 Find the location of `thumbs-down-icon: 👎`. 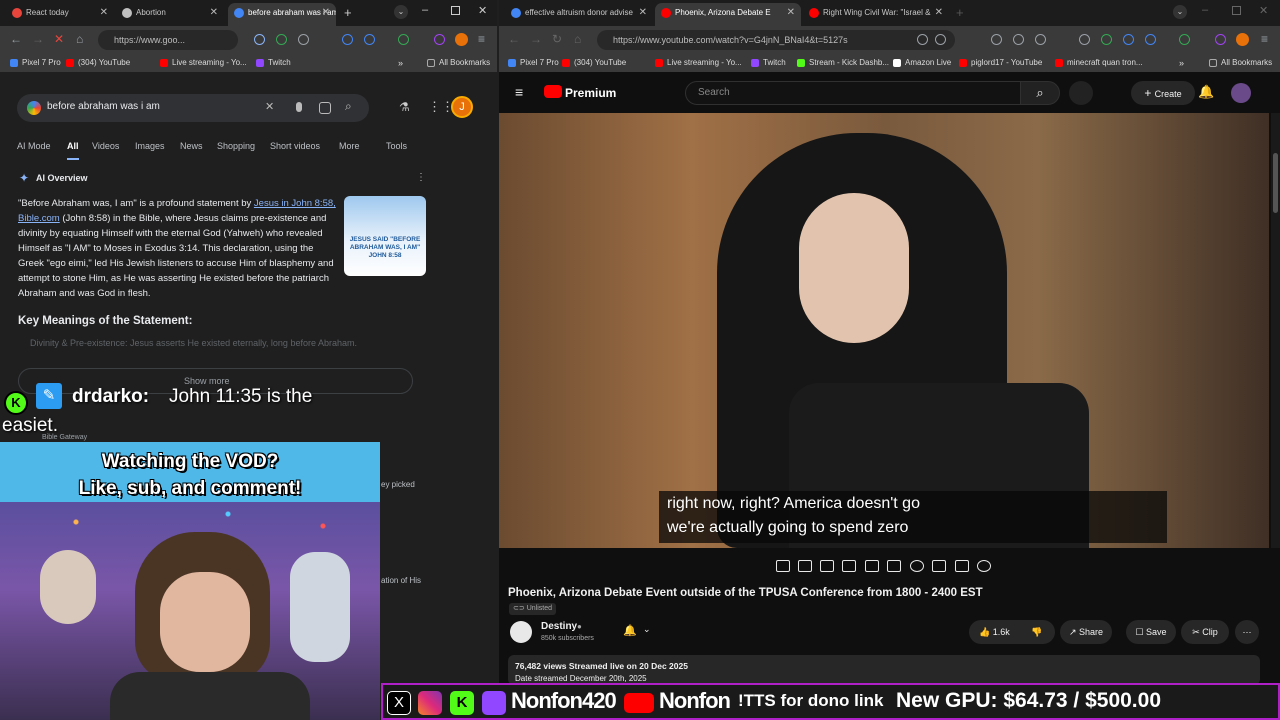

thumbs-down-icon: 👎 is located at coordinates (1036, 632).